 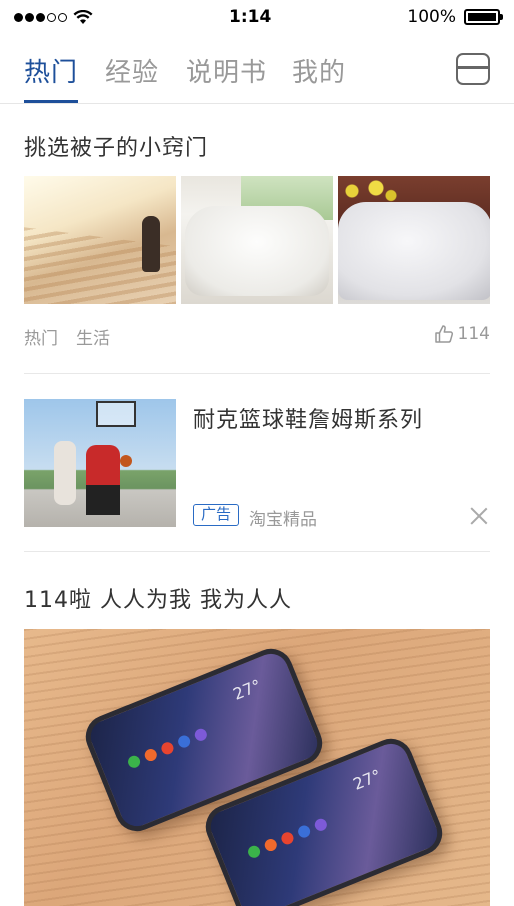 What do you see at coordinates (51, 101) in the screenshot?
I see `active-tab-indicator` at bounding box center [51, 101].